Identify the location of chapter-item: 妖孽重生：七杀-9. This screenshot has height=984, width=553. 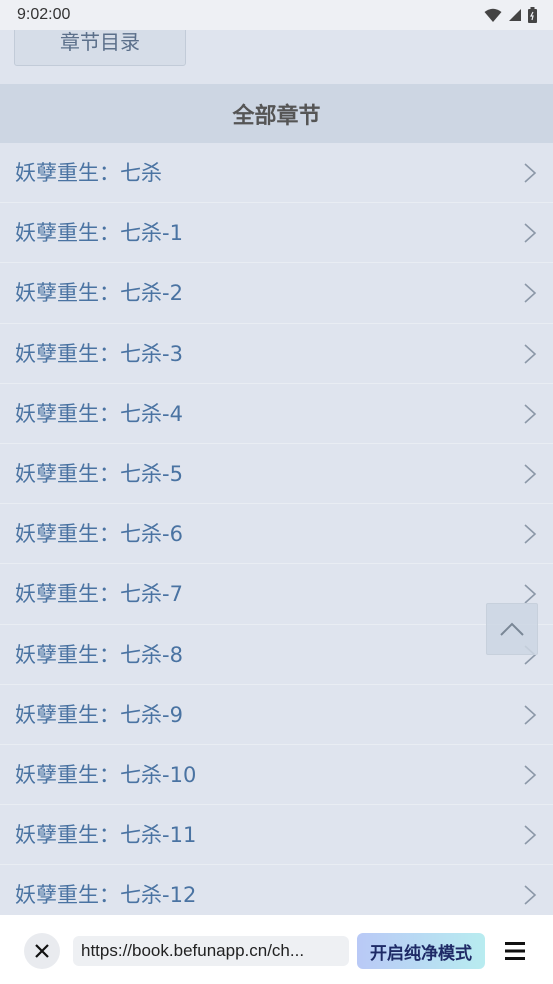
(276, 714).